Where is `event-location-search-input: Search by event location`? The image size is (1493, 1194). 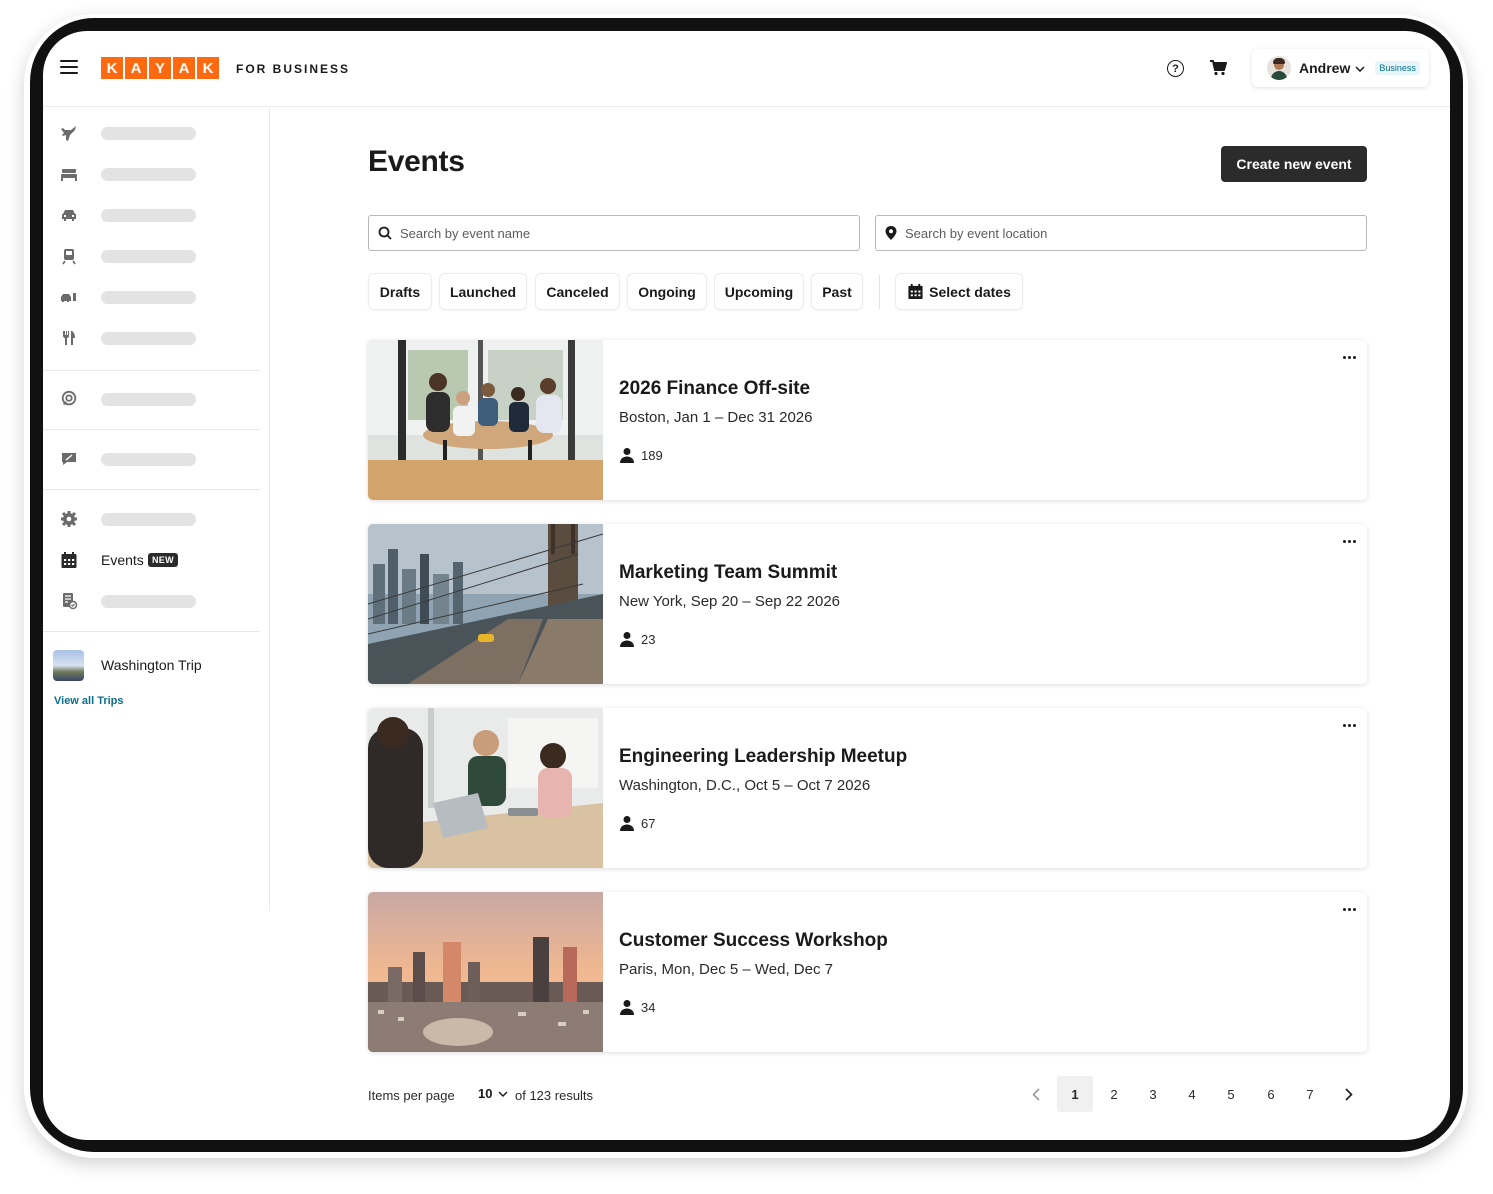 event-location-search-input: Search by event location is located at coordinates (1121, 233).